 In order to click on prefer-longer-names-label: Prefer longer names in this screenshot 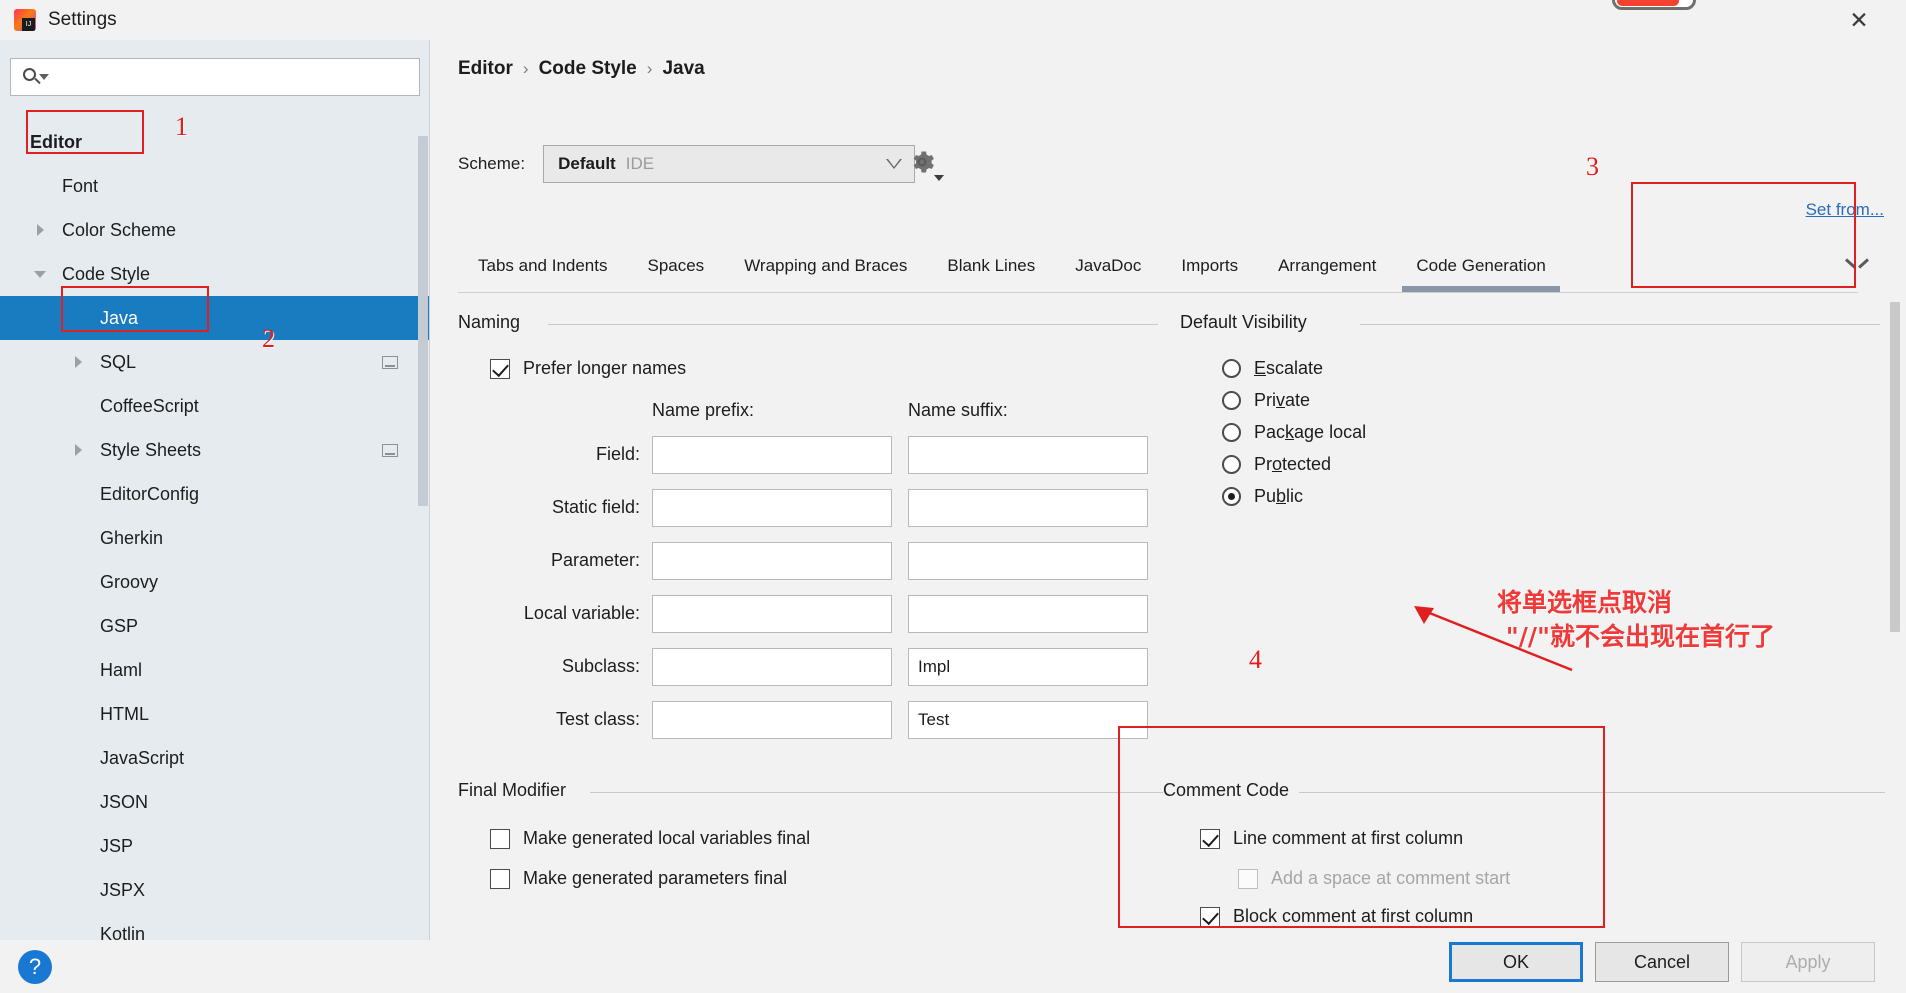, I will do `click(605, 368)`.